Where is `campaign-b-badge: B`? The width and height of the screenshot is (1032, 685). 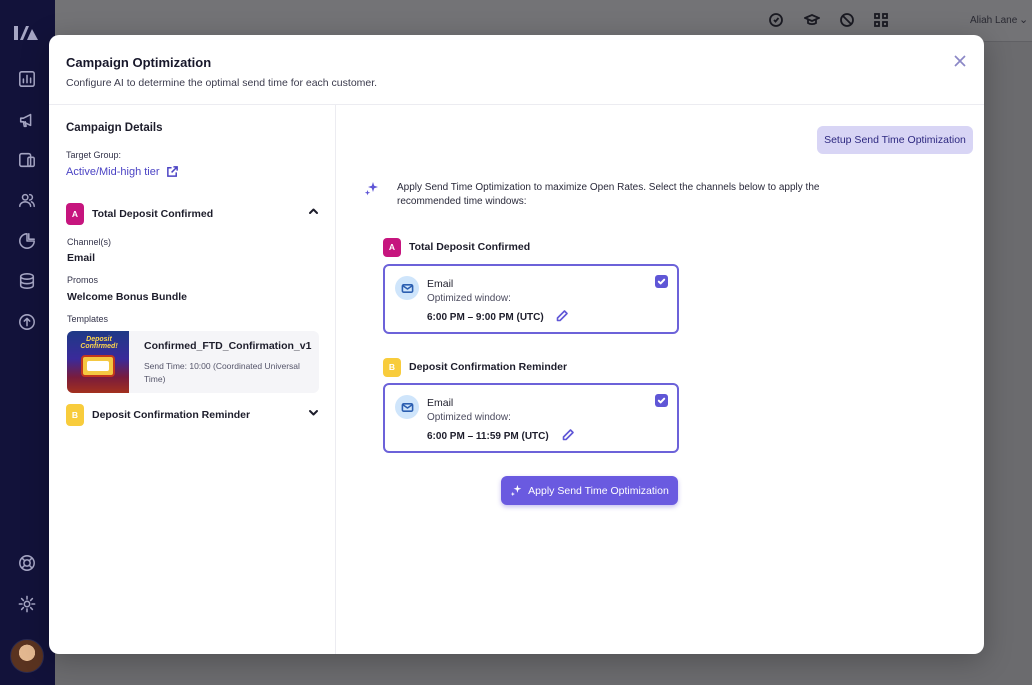
campaign-b-badge: B is located at coordinates (75, 415).